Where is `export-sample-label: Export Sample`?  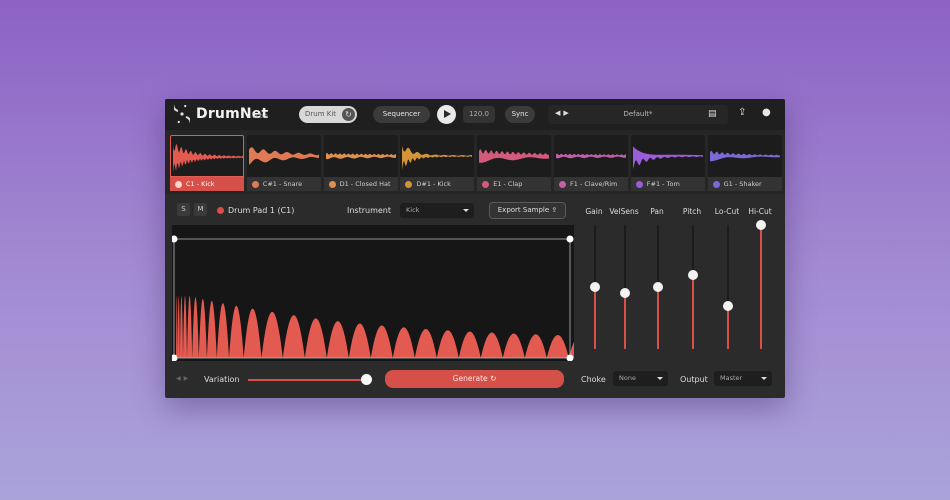
export-sample-label: Export Sample is located at coordinates (523, 210).